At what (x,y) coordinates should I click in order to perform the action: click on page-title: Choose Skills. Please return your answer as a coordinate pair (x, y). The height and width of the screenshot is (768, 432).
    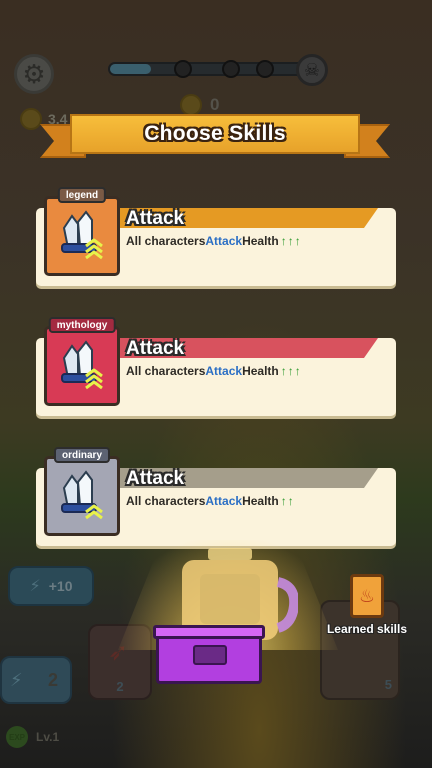
    Looking at the image, I should click on (215, 133).